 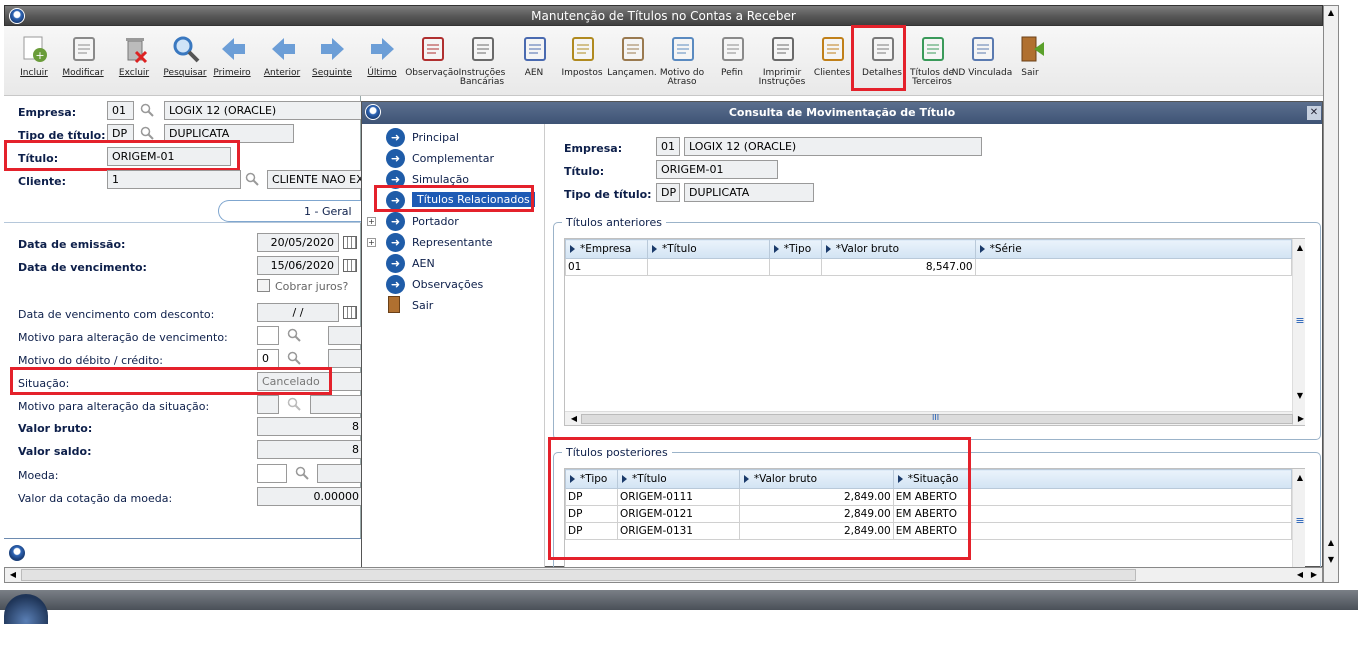 What do you see at coordinates (466, 285) in the screenshot?
I see `tree-item-observa-es: ➜ Observações` at bounding box center [466, 285].